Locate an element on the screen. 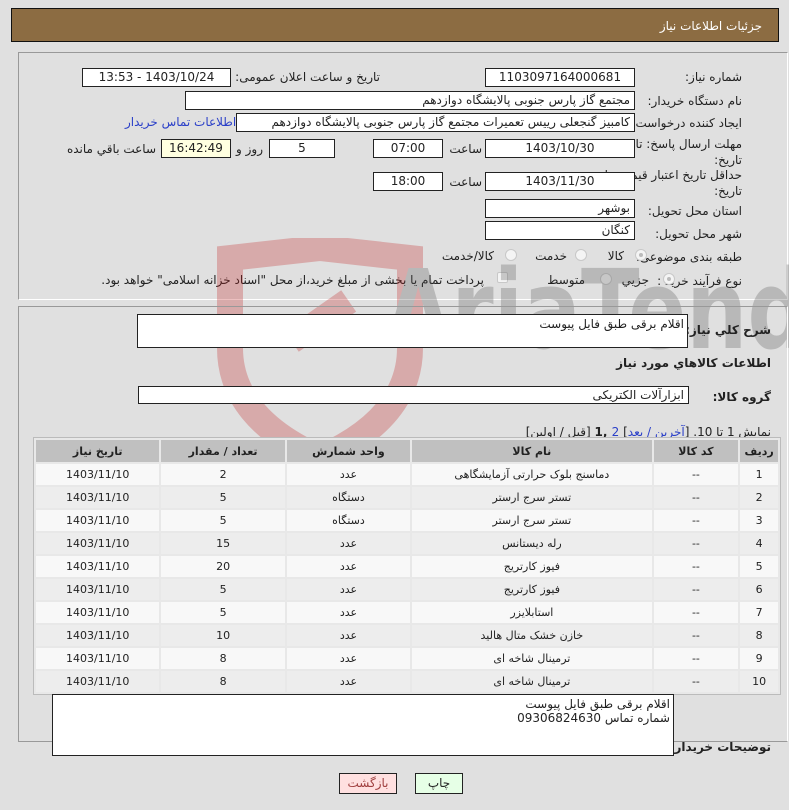  table-row: 9 -- ترمینال شاخه ای عدد 8 1403/11/10 is located at coordinates (407, 658).